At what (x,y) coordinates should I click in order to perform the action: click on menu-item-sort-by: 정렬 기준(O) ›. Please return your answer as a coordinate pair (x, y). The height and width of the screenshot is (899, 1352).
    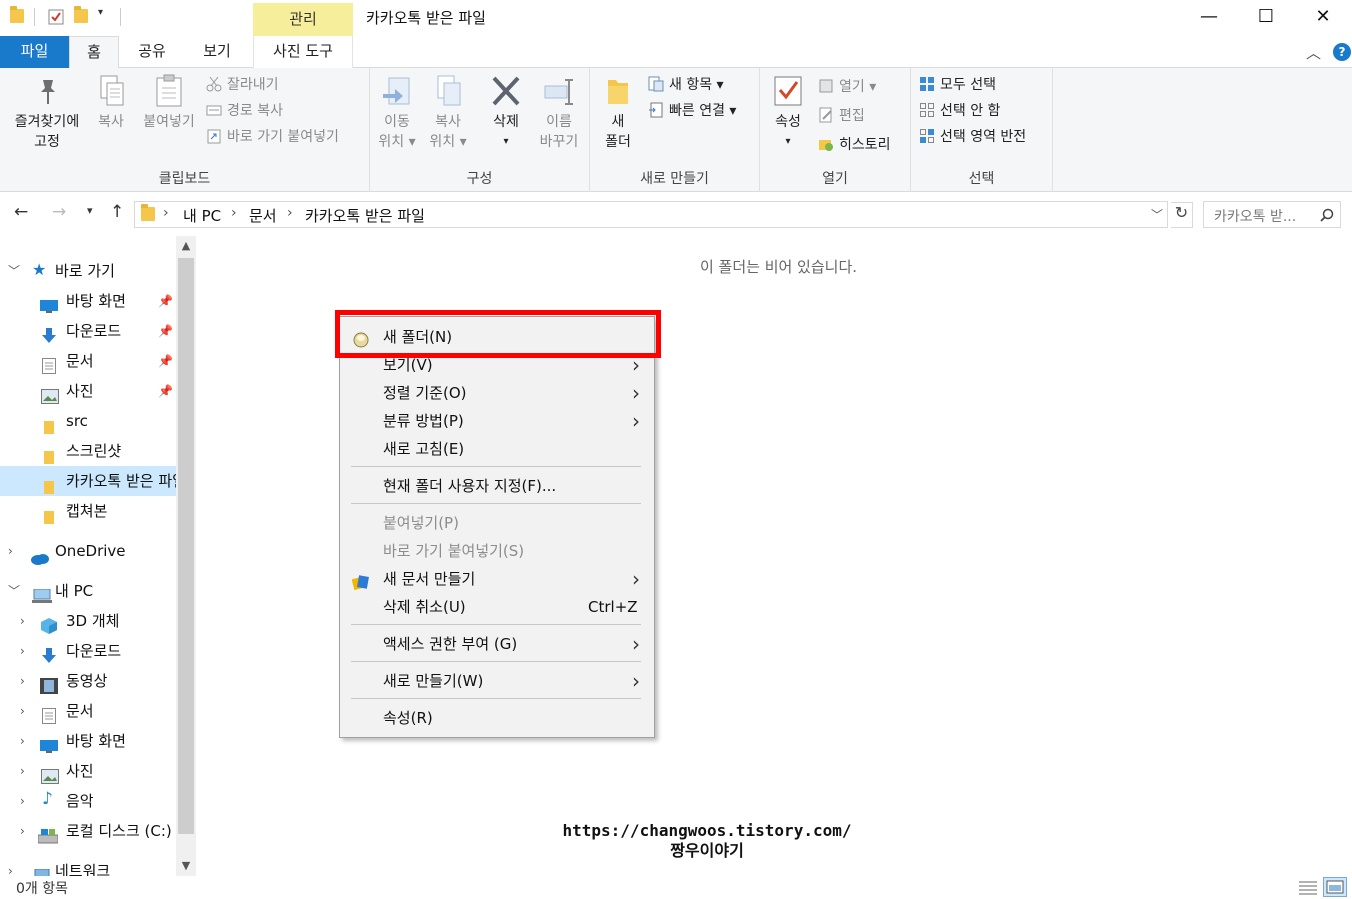
    Looking at the image, I should click on (497, 393).